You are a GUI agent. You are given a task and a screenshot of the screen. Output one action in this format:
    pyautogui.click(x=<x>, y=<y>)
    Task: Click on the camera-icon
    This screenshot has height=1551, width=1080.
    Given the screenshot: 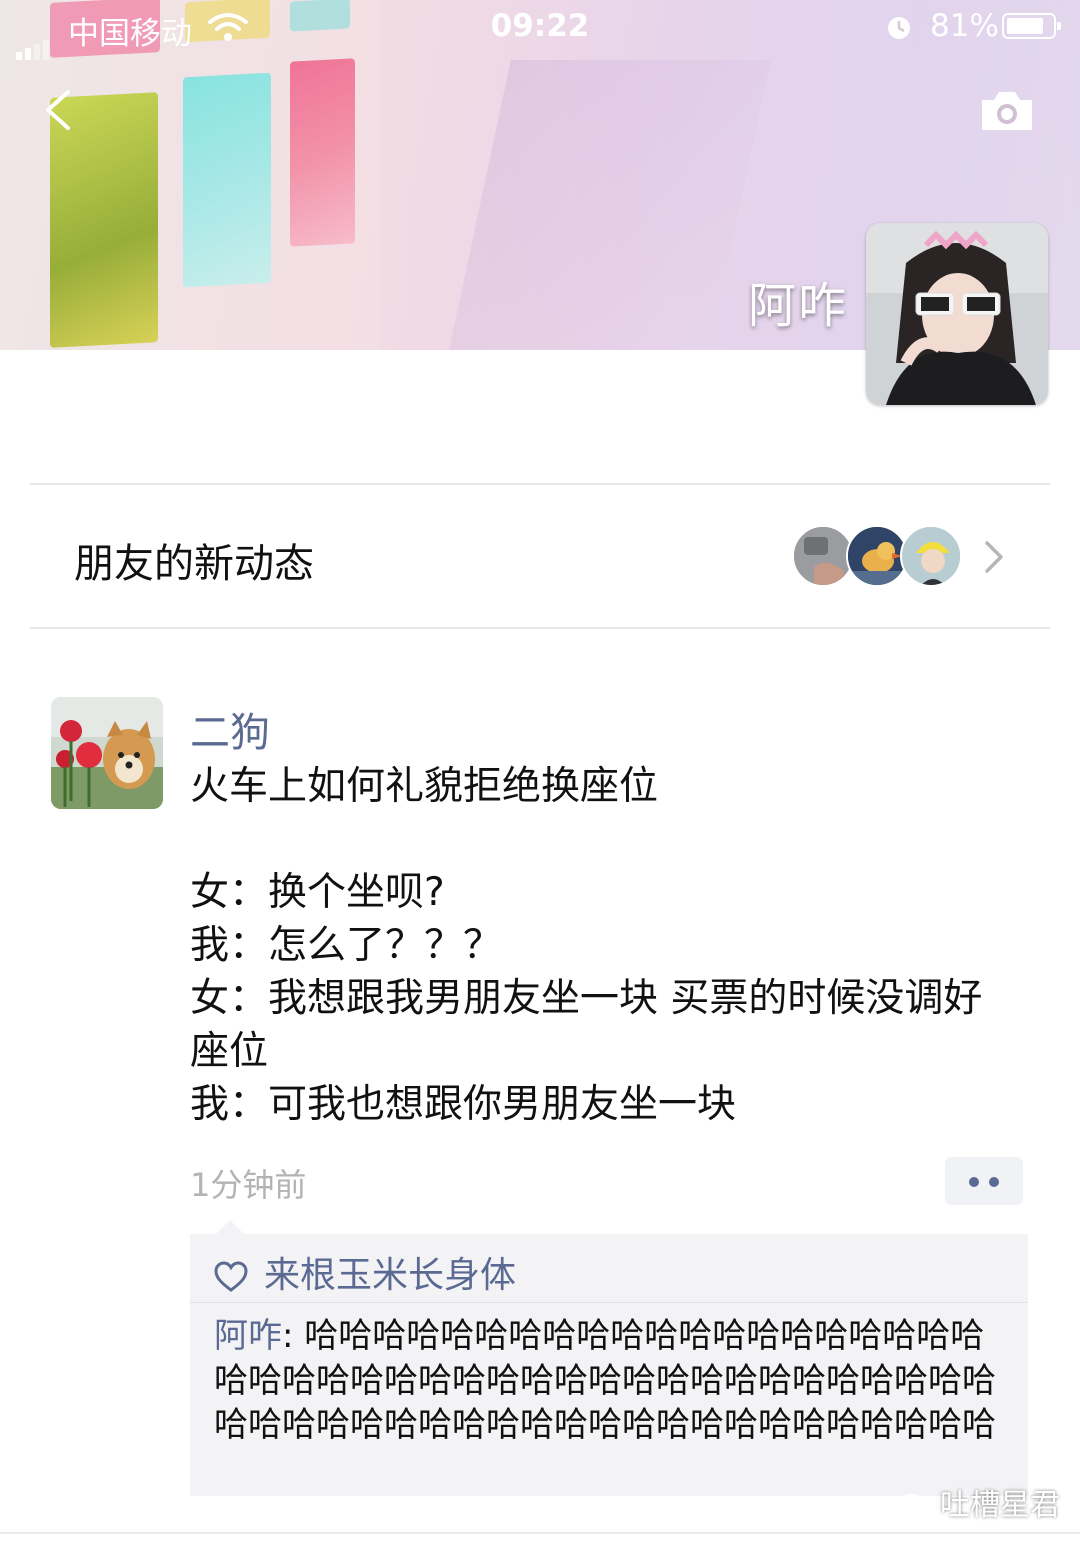 What is the action you would take?
    pyautogui.click(x=1007, y=110)
    